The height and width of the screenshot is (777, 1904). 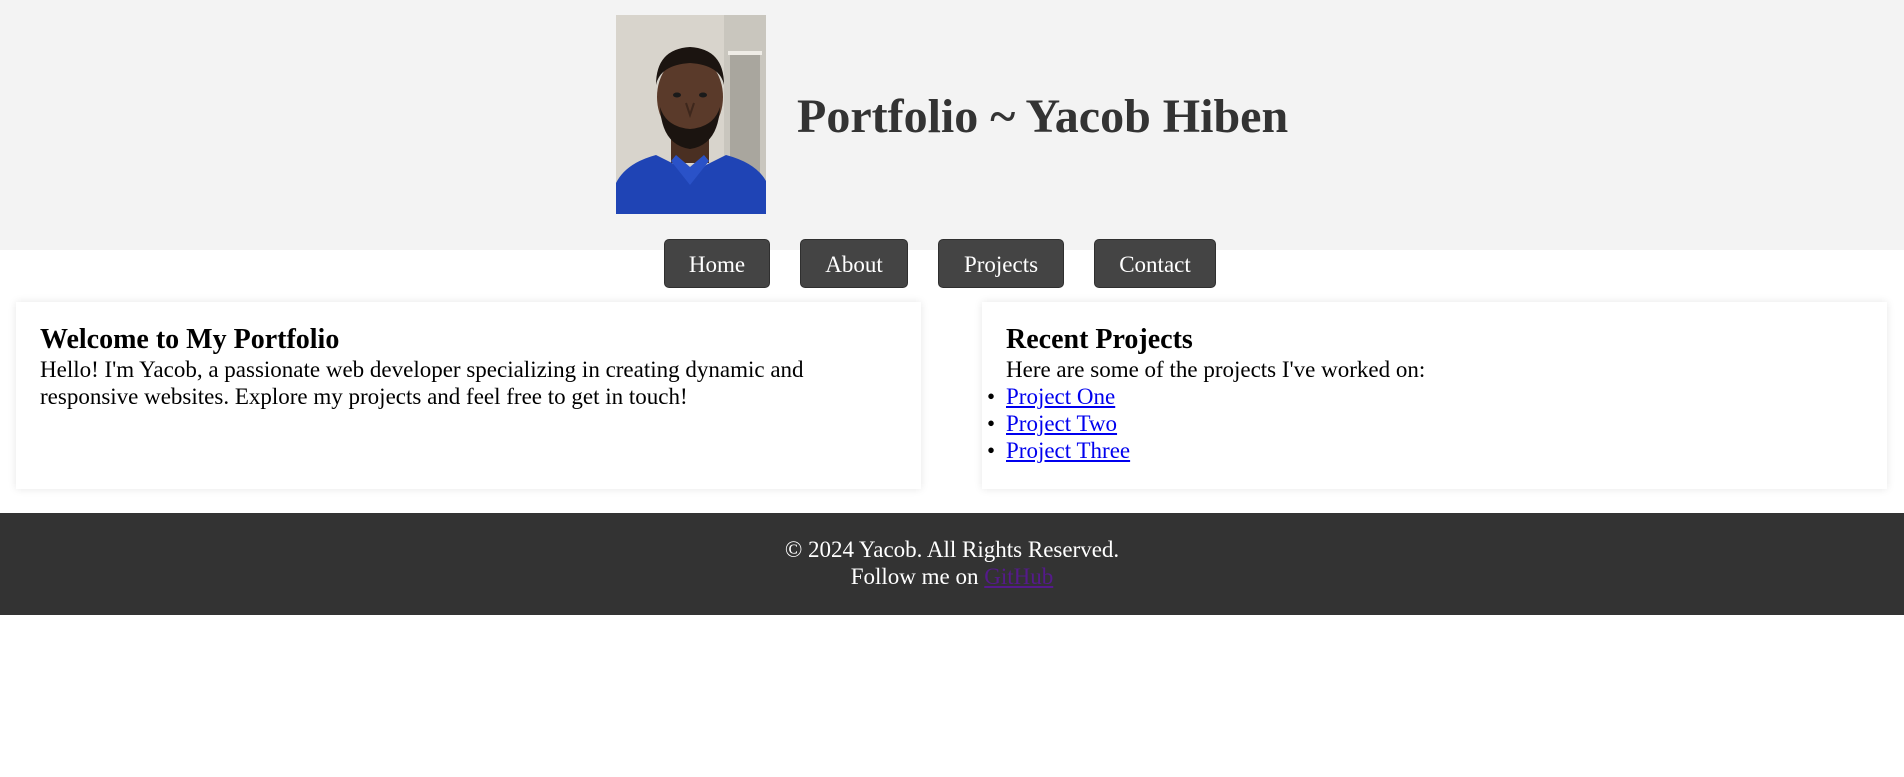 I want to click on profile-photo-illustration, so click(x=691, y=114).